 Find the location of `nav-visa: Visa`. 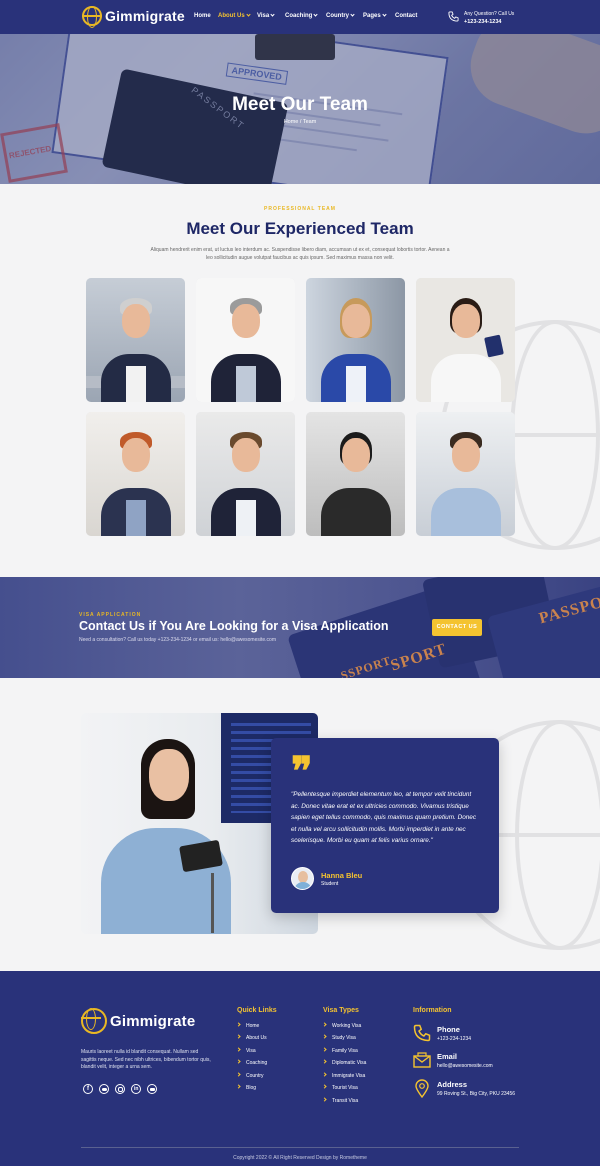

nav-visa: Visa is located at coordinates (266, 15).